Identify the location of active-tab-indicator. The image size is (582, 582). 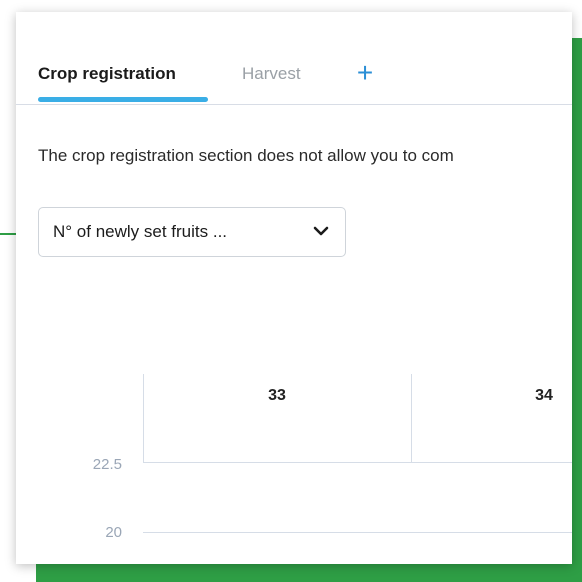
(123, 99).